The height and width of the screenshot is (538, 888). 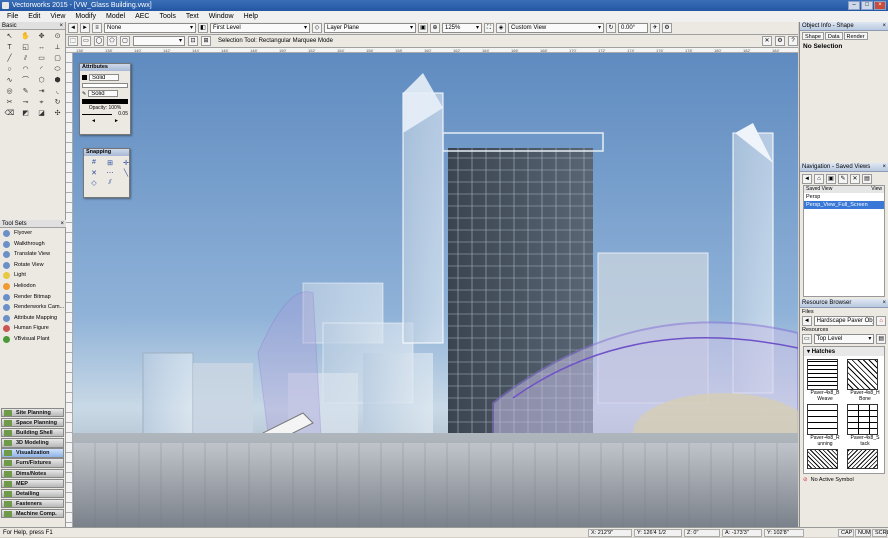 I want to click on fill-style-select: Solid, so click(x=104, y=77).